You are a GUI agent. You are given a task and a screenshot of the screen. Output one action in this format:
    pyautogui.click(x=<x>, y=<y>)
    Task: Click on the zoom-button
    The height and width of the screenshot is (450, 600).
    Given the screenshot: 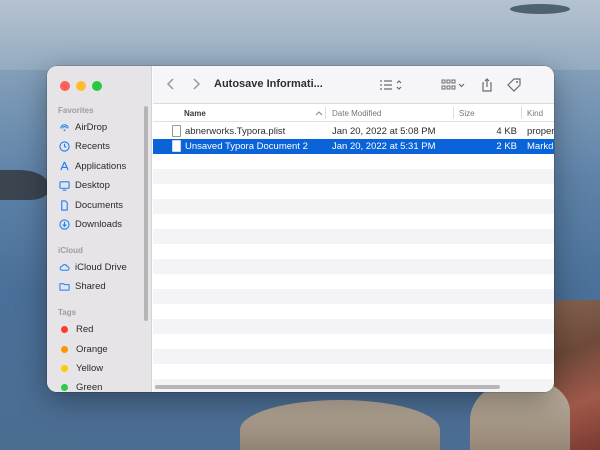 What is the action you would take?
    pyautogui.click(x=97, y=86)
    